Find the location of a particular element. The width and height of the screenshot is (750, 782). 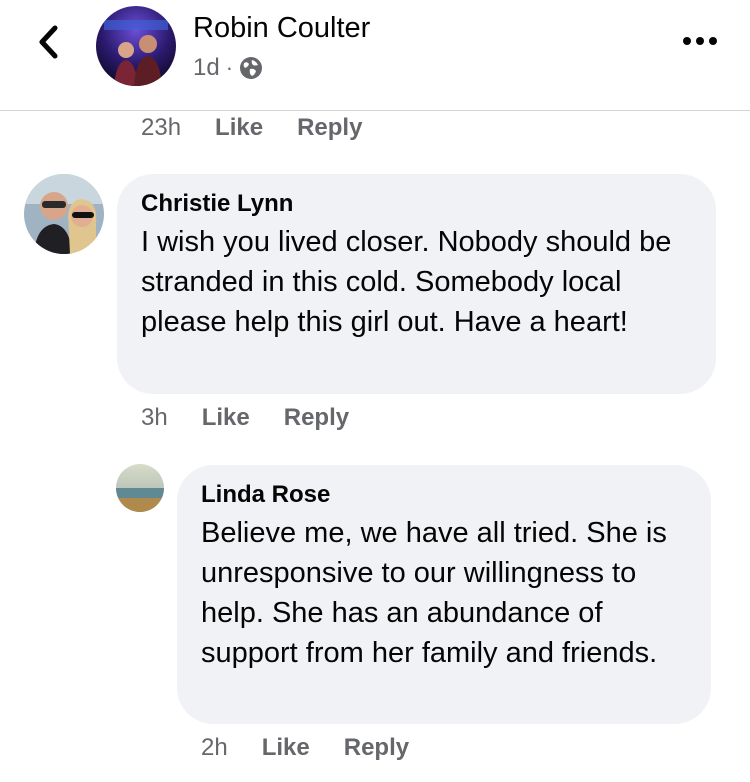

comment-time: 23h is located at coordinates (161, 128).